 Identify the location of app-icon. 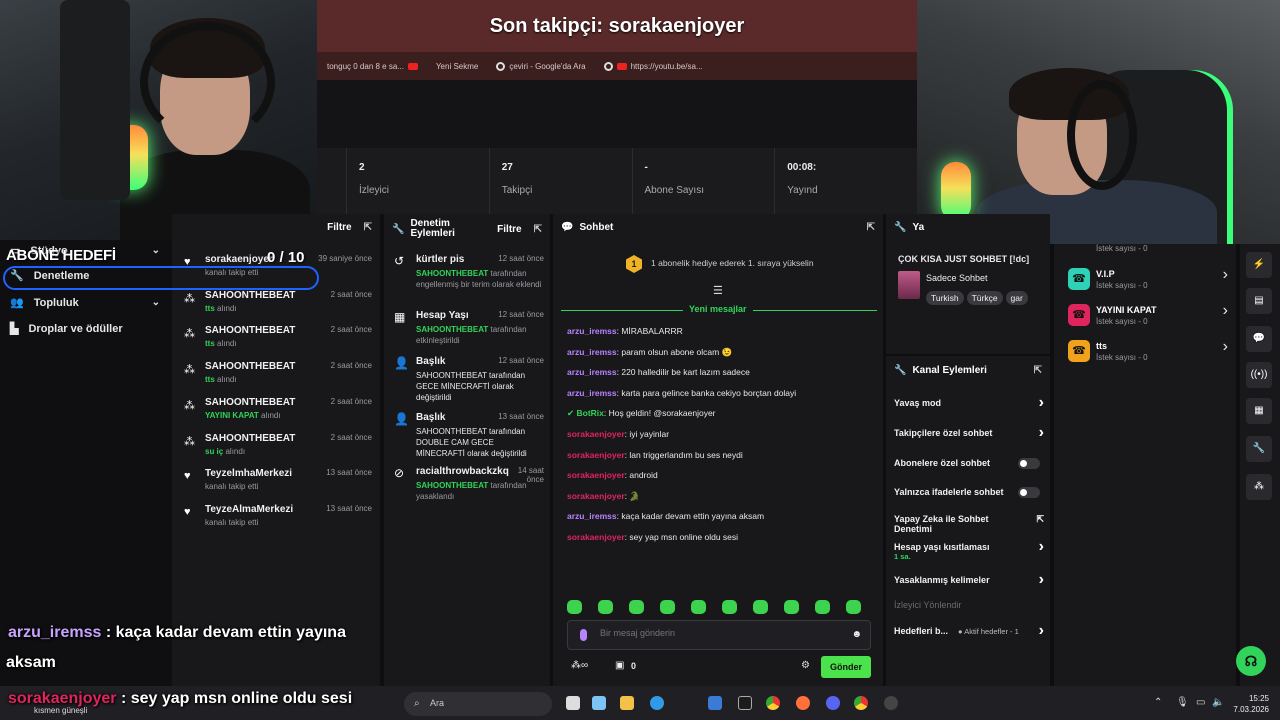
(745, 703).